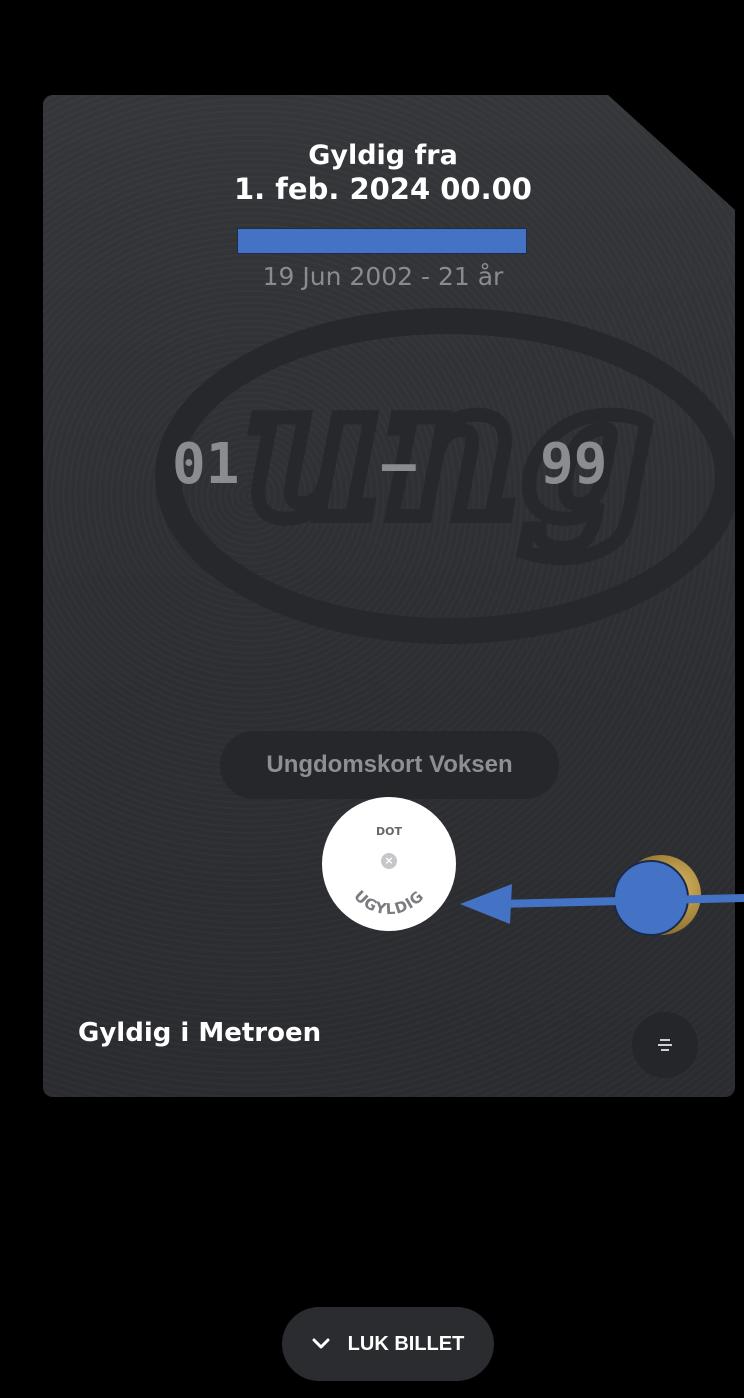 This screenshot has width=744, height=1398. Describe the element at coordinates (200, 1033) in the screenshot. I see `valid-in-label: Gyldig i Metroen` at that location.